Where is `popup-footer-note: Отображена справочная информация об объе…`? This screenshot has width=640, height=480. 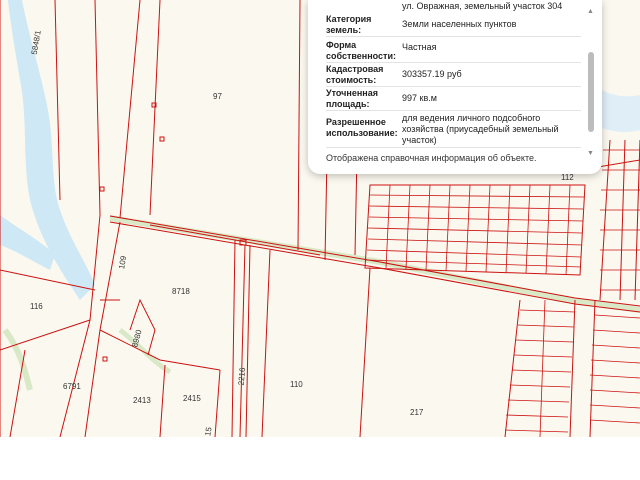 popup-footer-note: Отображена справочная информация об объе… is located at coordinates (431, 158).